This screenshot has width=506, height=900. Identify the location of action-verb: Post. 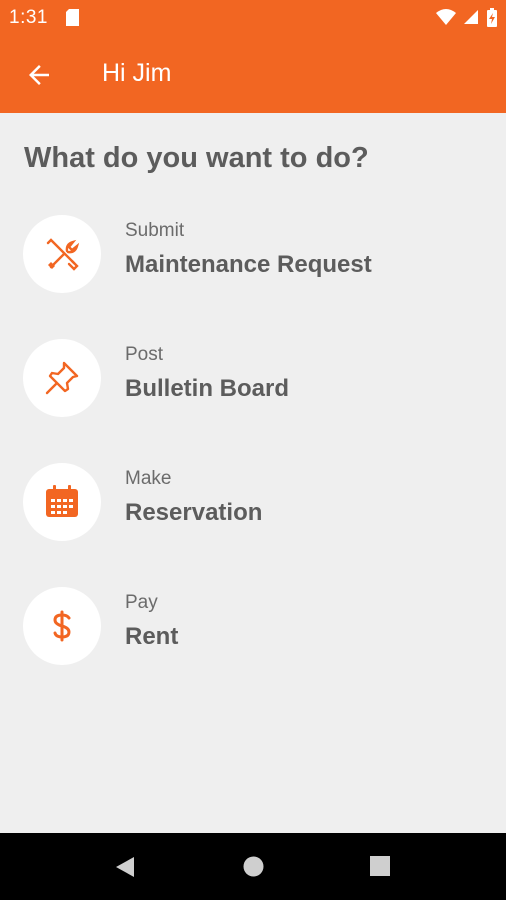
(144, 354).